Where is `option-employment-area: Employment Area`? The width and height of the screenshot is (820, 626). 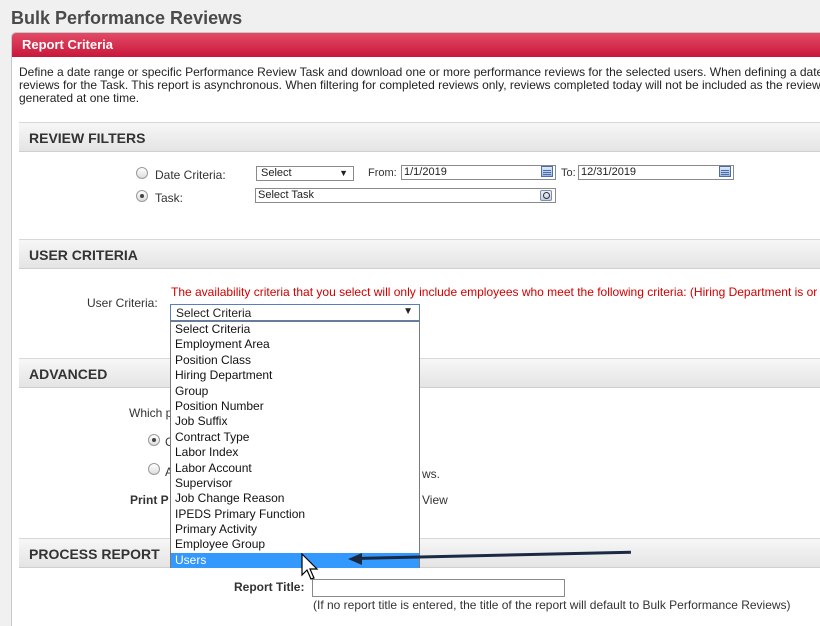 option-employment-area: Employment Area is located at coordinates (295, 344).